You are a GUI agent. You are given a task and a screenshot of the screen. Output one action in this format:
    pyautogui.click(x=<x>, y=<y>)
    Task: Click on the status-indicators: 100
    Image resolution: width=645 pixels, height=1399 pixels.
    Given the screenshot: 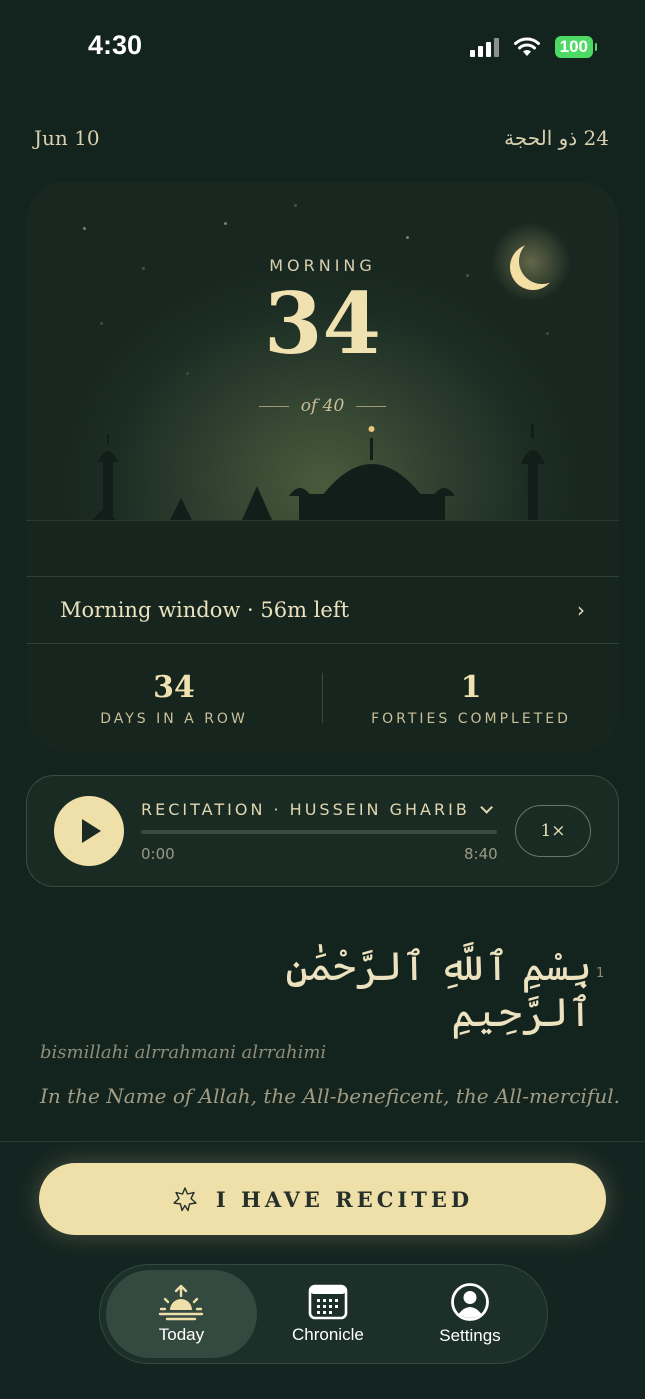 What is the action you would take?
    pyautogui.click(x=533, y=47)
    